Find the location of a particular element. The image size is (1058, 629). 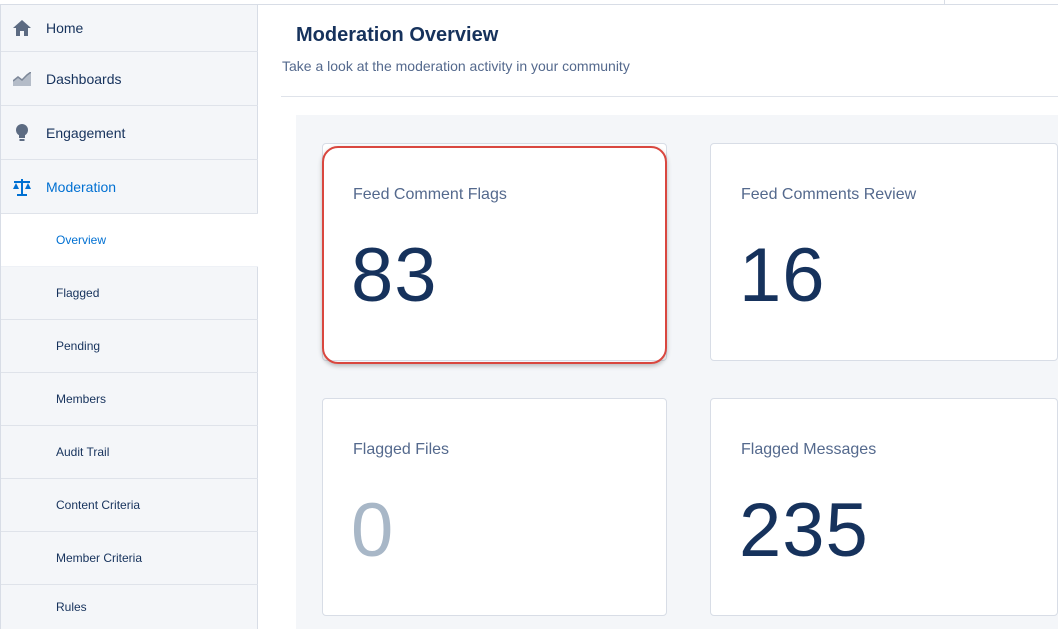

lightbulb-icon is located at coordinates (22, 133).